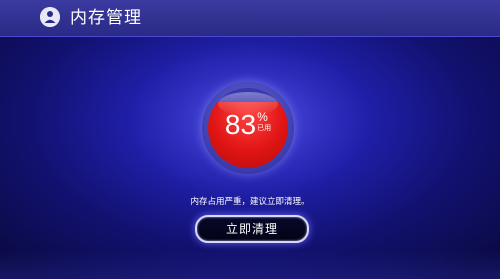 This screenshot has width=500, height=279. Describe the element at coordinates (250, 264) in the screenshot. I see `background-haze` at that location.